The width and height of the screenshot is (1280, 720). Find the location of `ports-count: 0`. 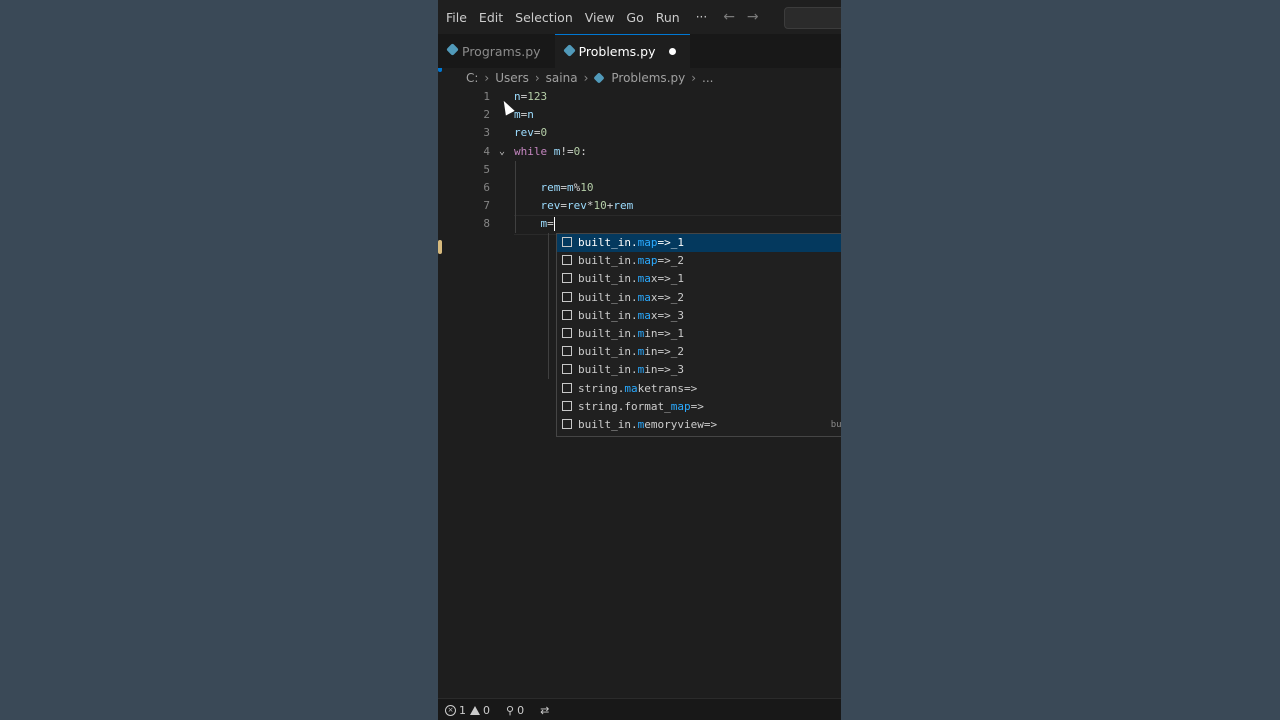

ports-count: 0 is located at coordinates (521, 710).